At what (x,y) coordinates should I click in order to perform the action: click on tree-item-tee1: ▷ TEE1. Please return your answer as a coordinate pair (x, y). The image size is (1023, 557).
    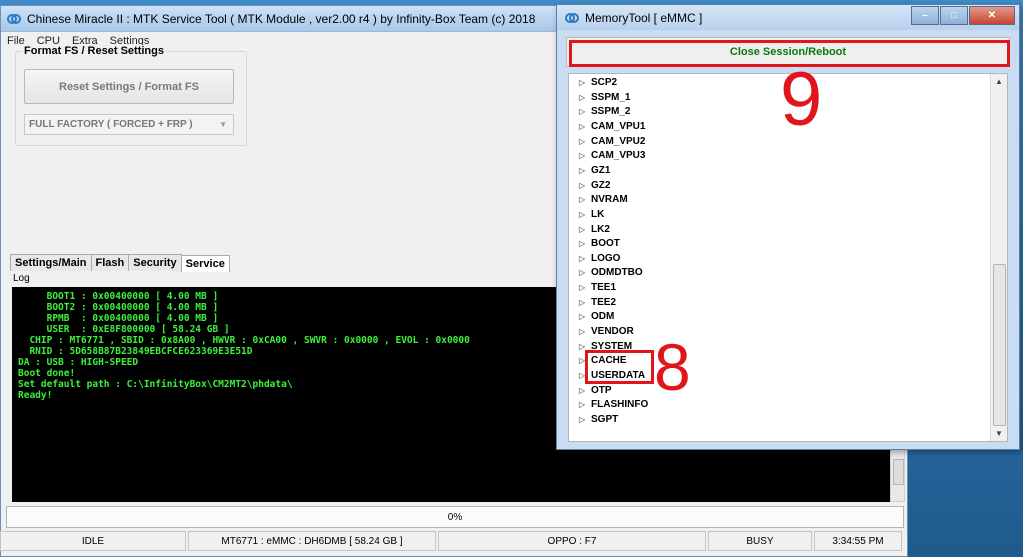
    Looking at the image, I should click on (597, 287).